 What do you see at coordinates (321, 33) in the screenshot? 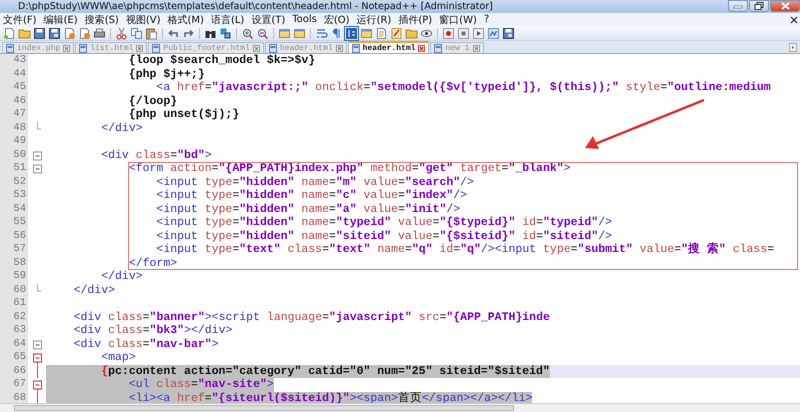
I see `wrap-icon` at bounding box center [321, 33].